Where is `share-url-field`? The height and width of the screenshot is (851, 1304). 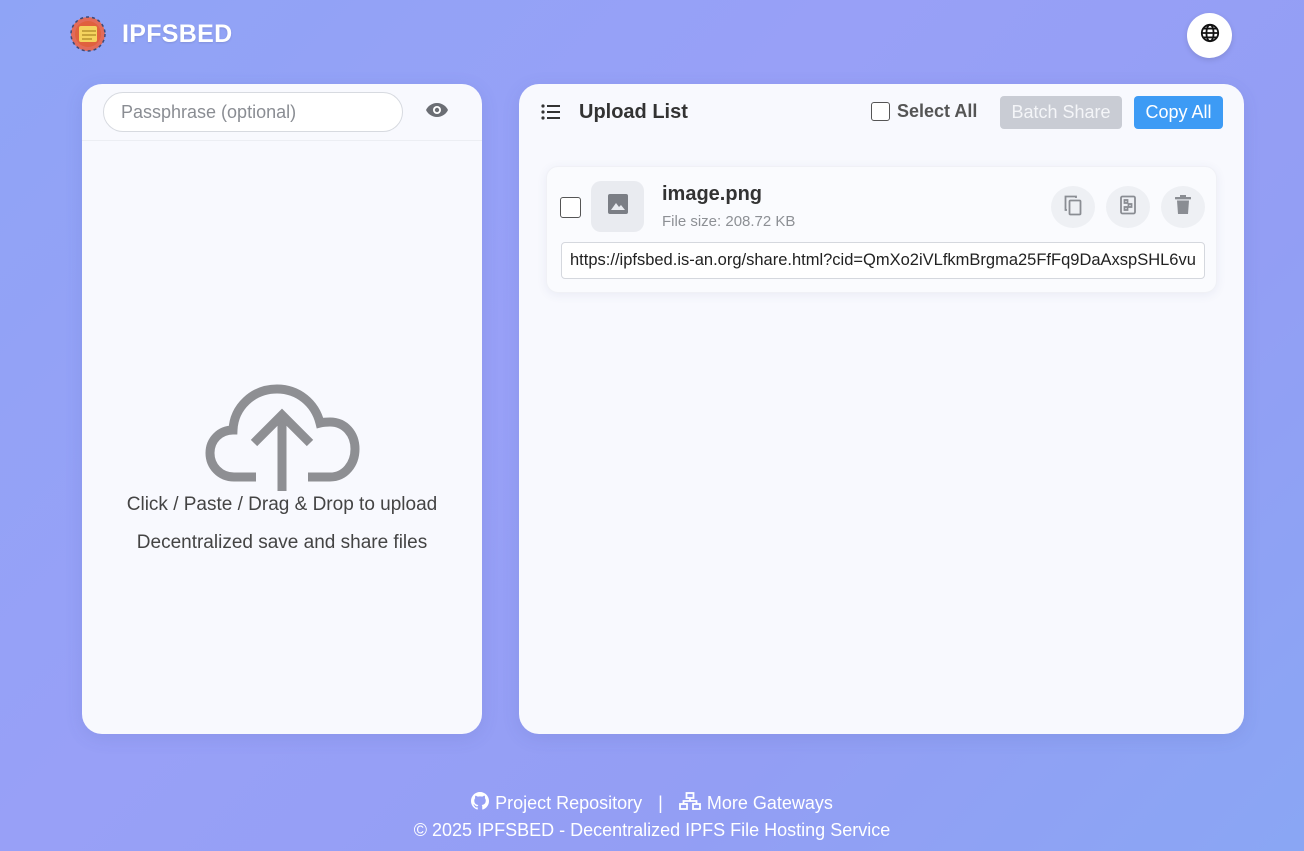 share-url-field is located at coordinates (883, 260).